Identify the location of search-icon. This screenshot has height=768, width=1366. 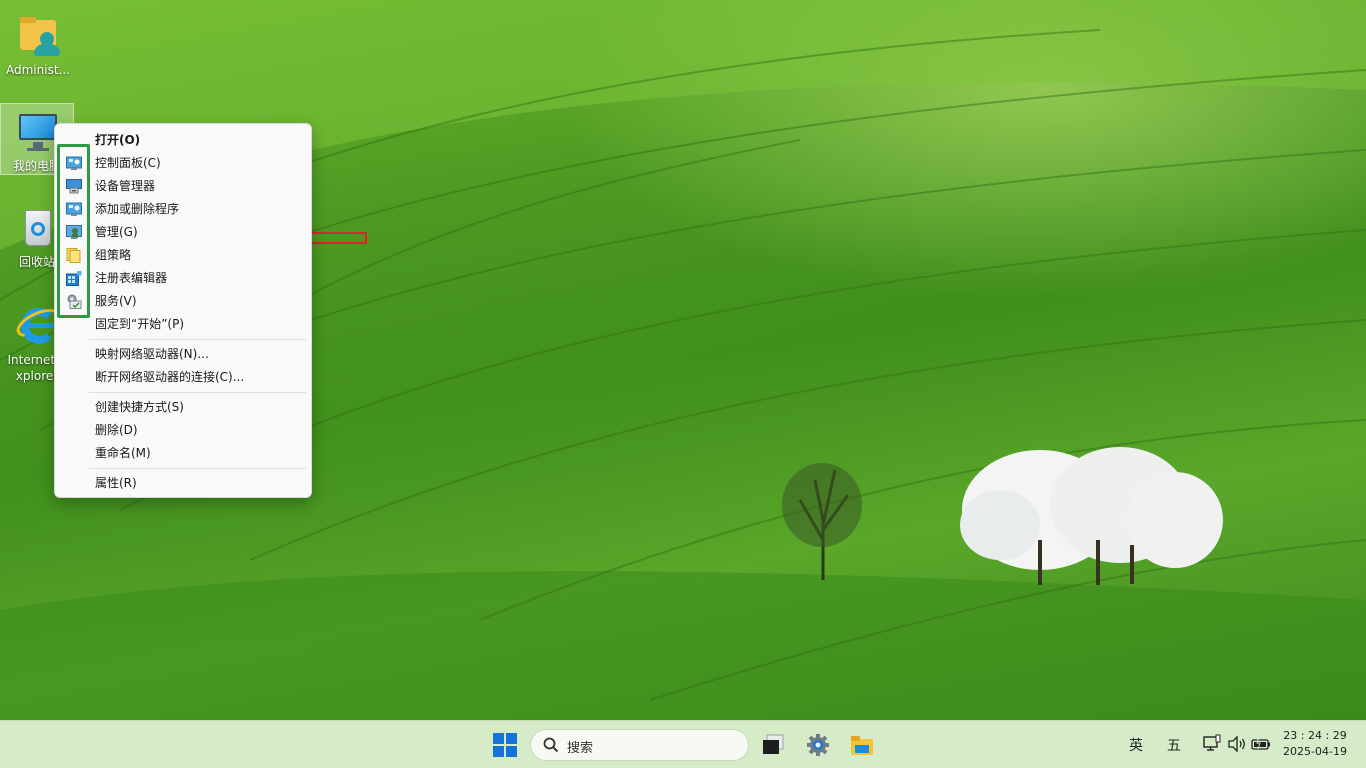
(551, 745).